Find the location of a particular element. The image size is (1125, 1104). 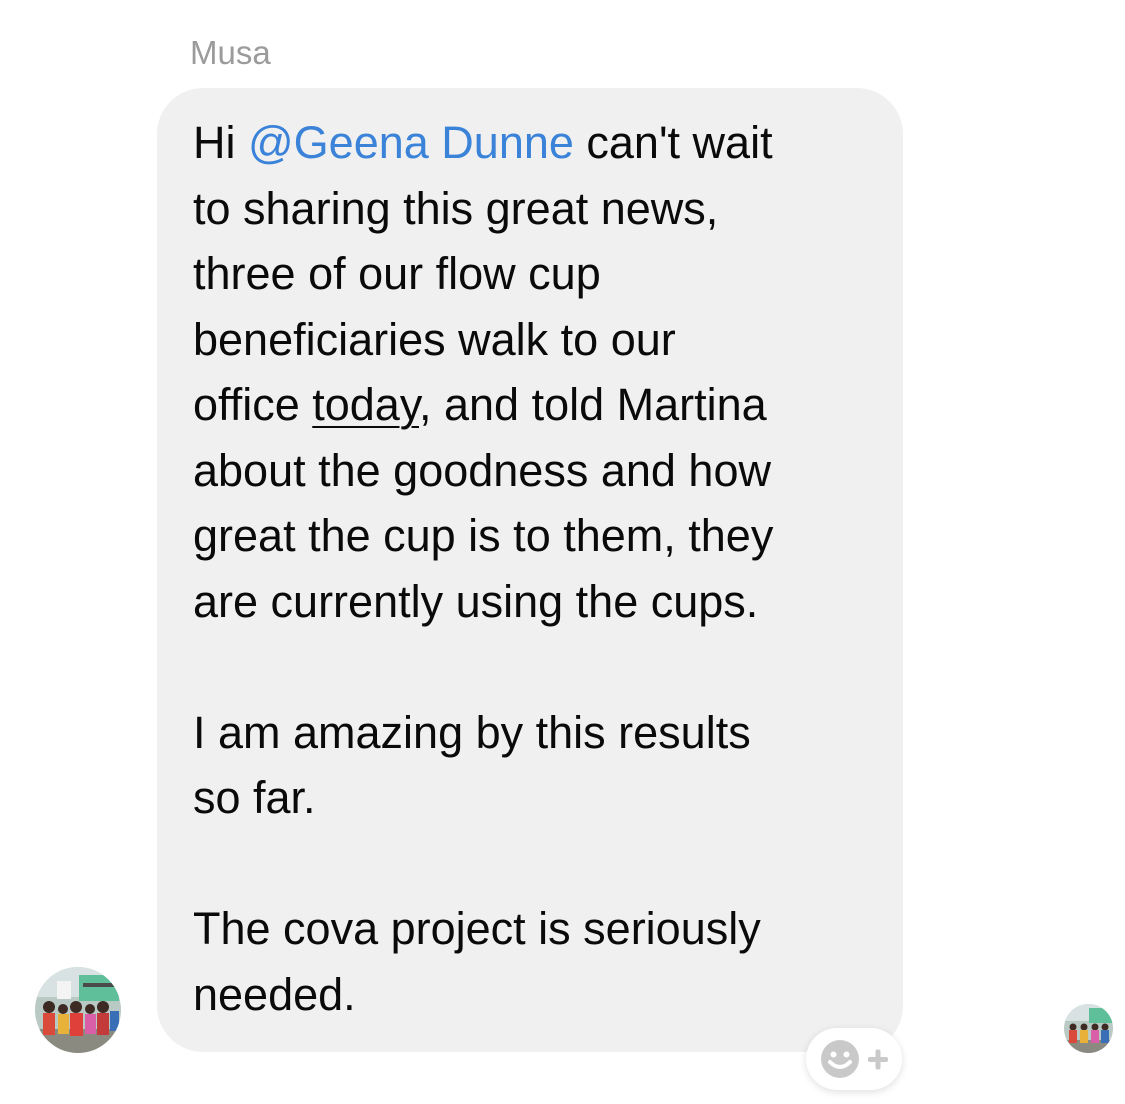

read-receipt-avatar-icon is located at coordinates (1088, 1028).